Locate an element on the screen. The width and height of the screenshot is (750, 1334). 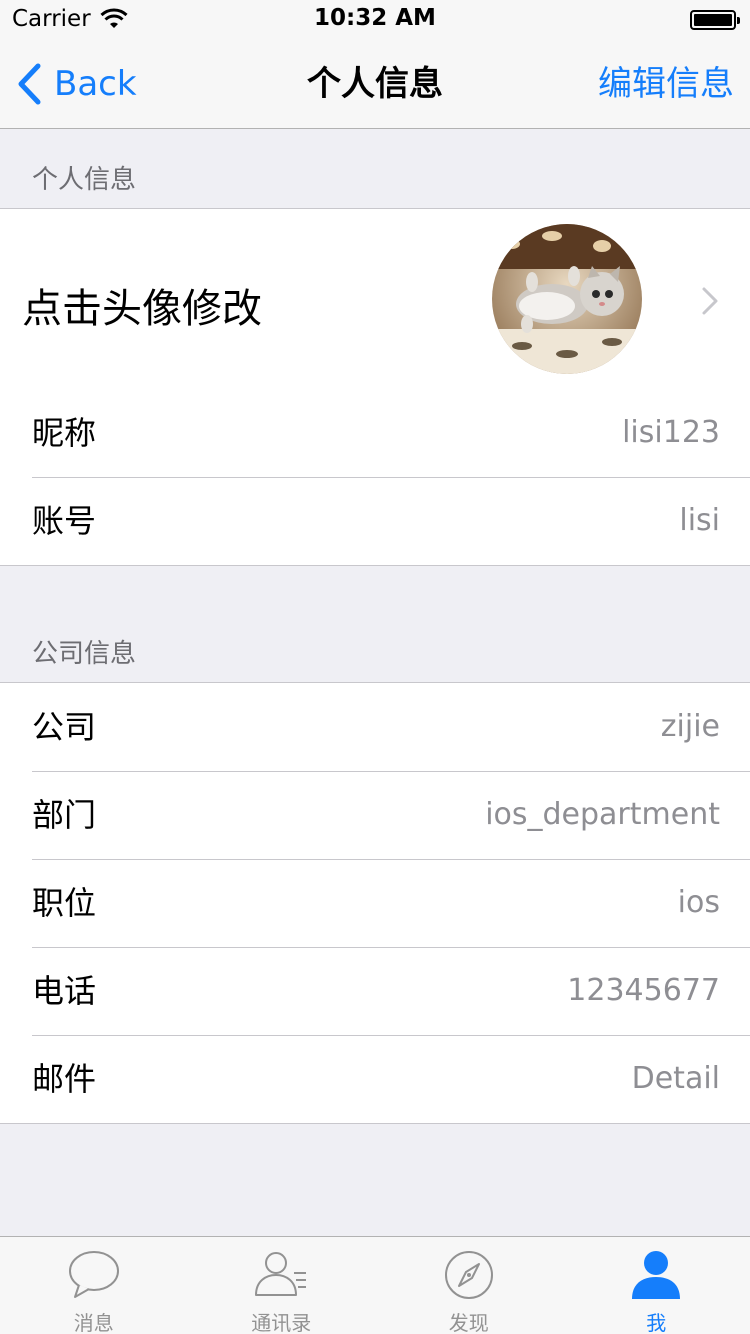
department-value: ios_department is located at coordinates (602, 814).